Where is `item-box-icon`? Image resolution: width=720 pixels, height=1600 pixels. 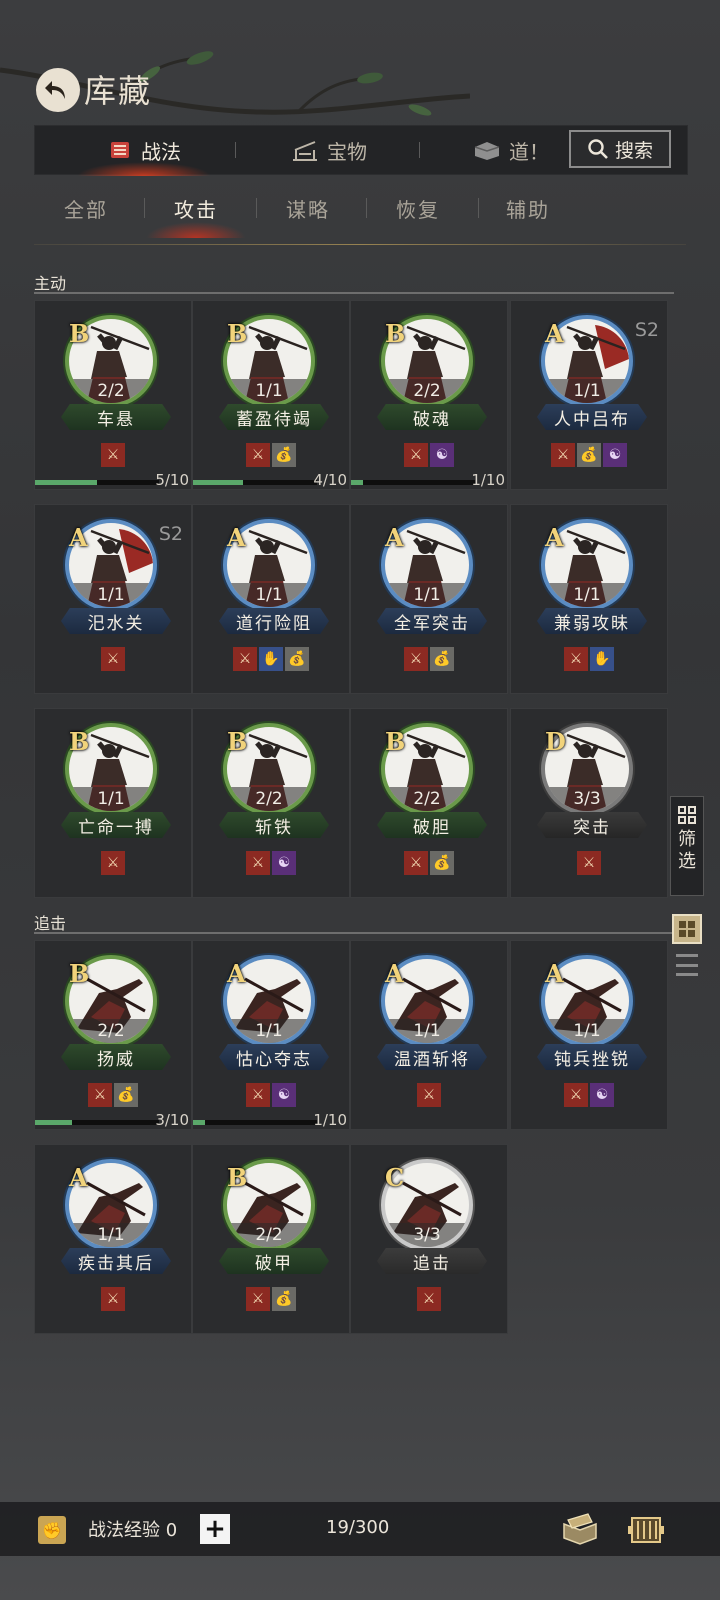
item-box-icon is located at coordinates (487, 151).